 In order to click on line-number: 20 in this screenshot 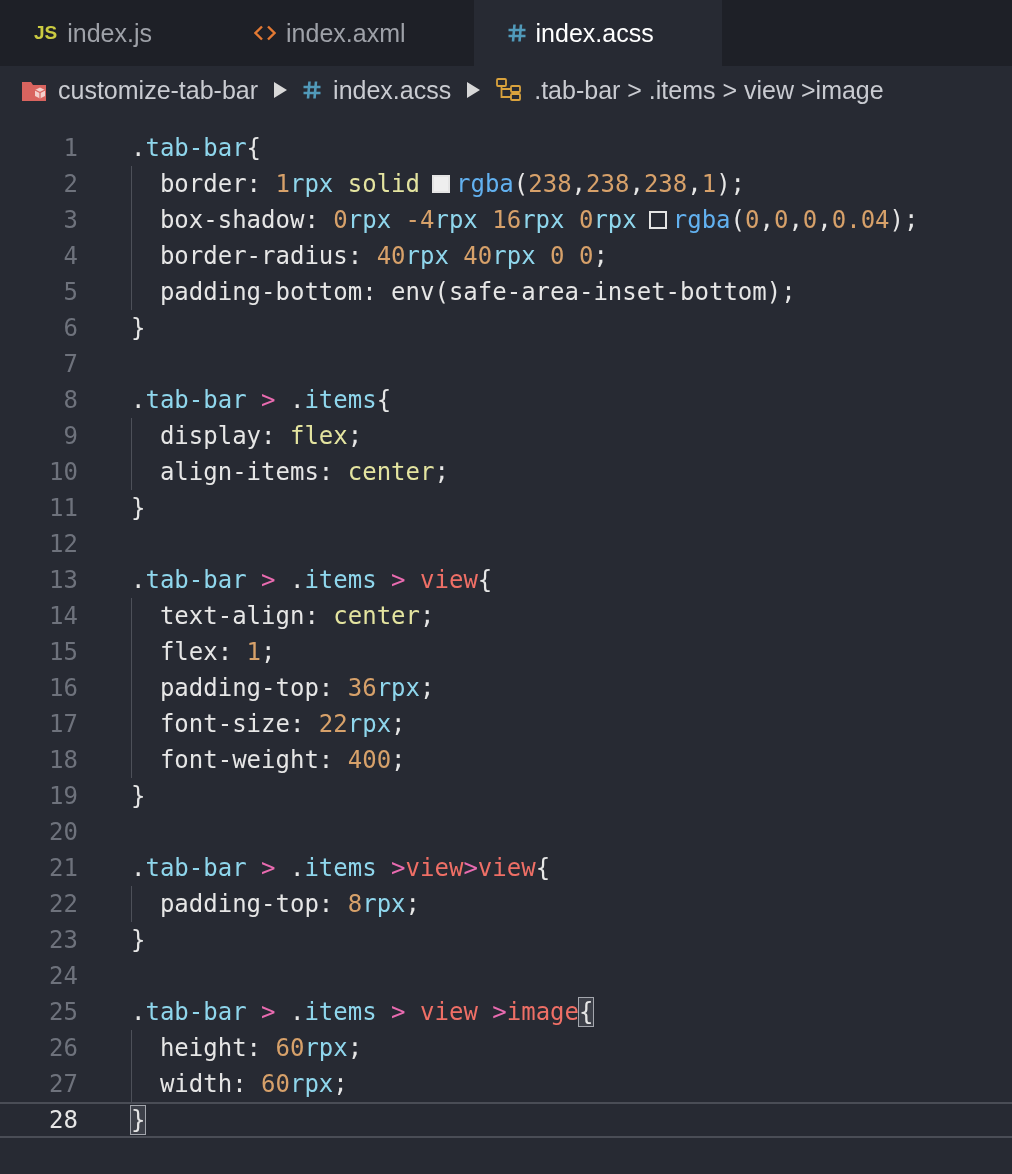, I will do `click(63, 832)`.